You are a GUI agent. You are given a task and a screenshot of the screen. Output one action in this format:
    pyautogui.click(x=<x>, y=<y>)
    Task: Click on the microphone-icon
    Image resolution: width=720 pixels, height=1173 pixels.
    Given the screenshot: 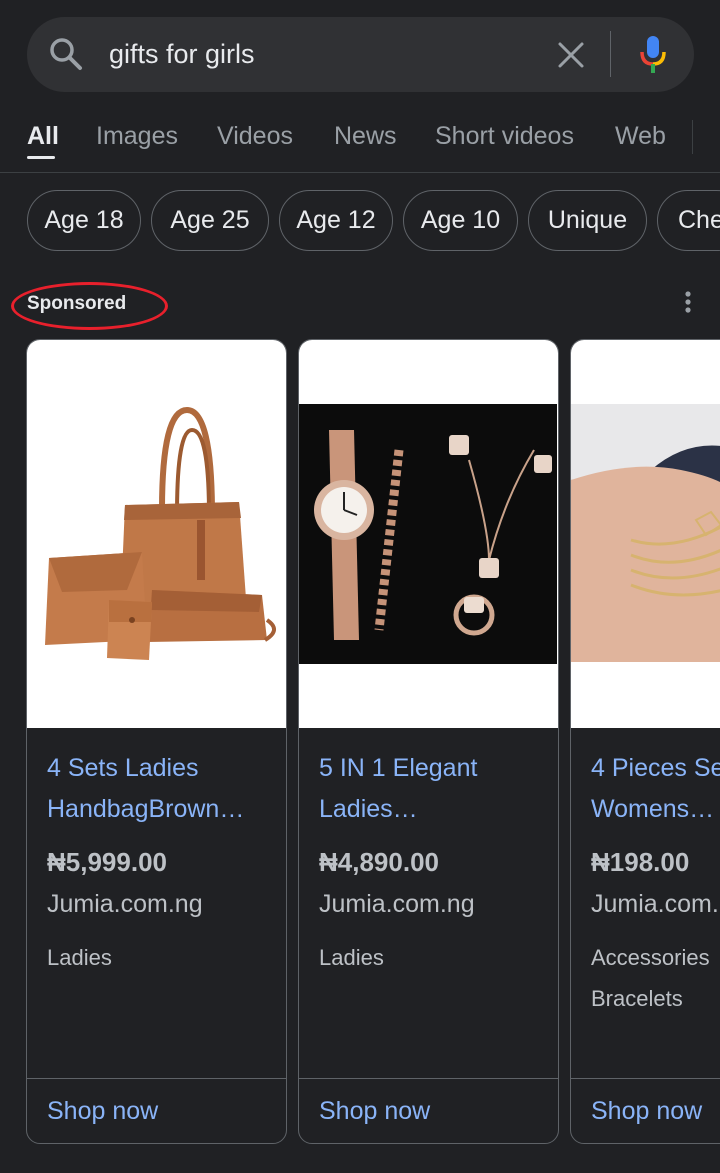 What is the action you would take?
    pyautogui.click(x=653, y=55)
    